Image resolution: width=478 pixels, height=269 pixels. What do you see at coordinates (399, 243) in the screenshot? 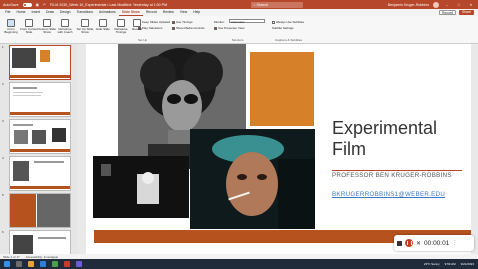
I see `stop-icon` at bounding box center [399, 243].